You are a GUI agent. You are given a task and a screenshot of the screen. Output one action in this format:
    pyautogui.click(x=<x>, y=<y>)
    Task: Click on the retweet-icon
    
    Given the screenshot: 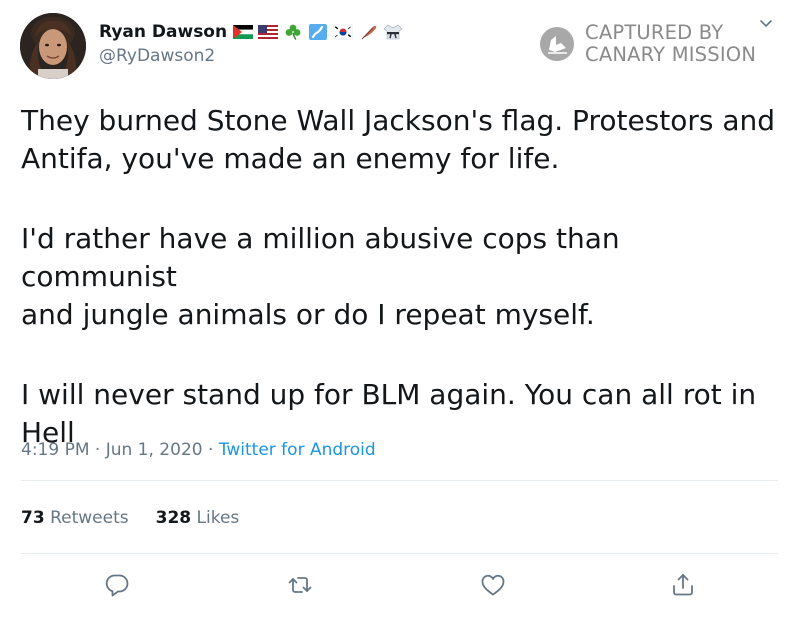 What is the action you would take?
    pyautogui.click(x=300, y=585)
    